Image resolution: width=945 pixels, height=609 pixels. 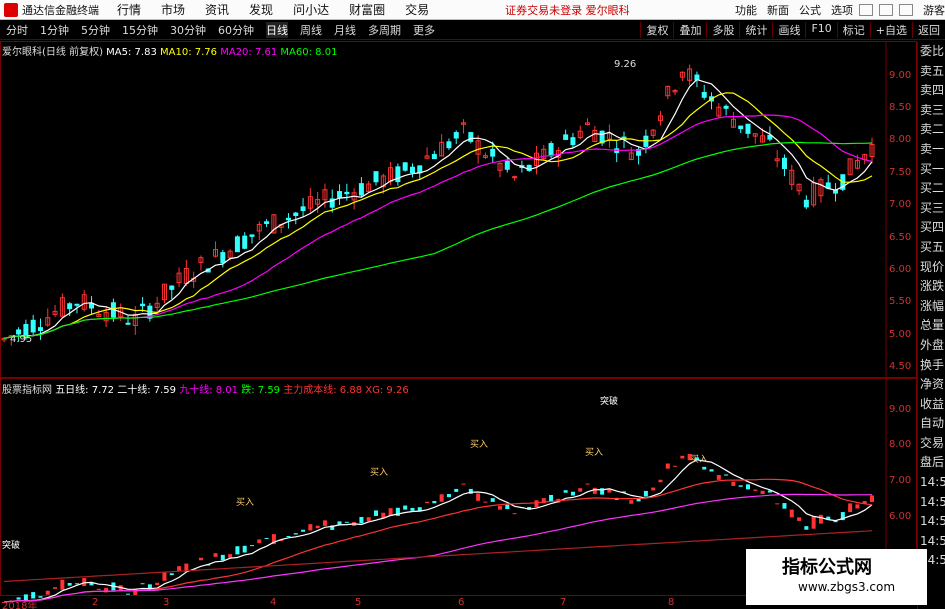 What do you see at coordinates (131, 52) in the screenshot?
I see `ma5-value: MA5: 7.83` at bounding box center [131, 52].